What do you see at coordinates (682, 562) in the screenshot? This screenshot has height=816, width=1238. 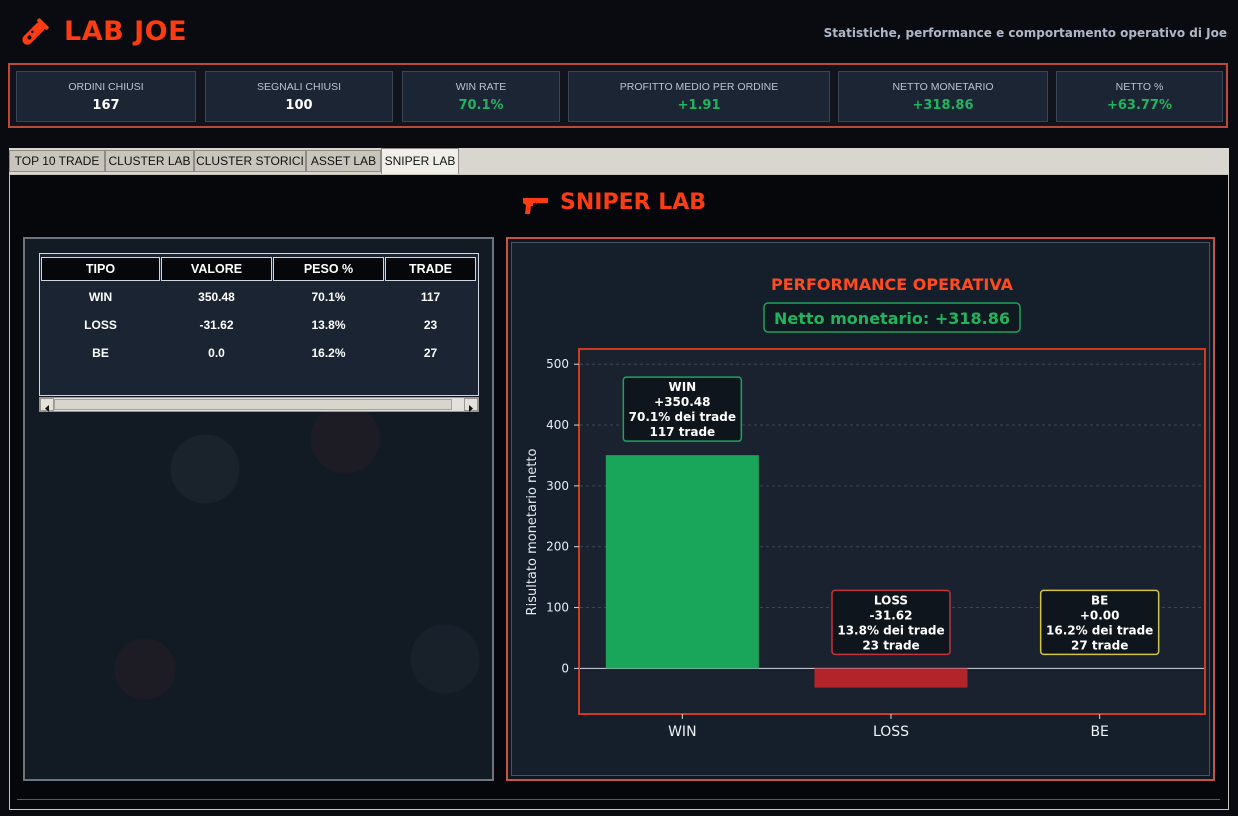 I see `bar-win` at bounding box center [682, 562].